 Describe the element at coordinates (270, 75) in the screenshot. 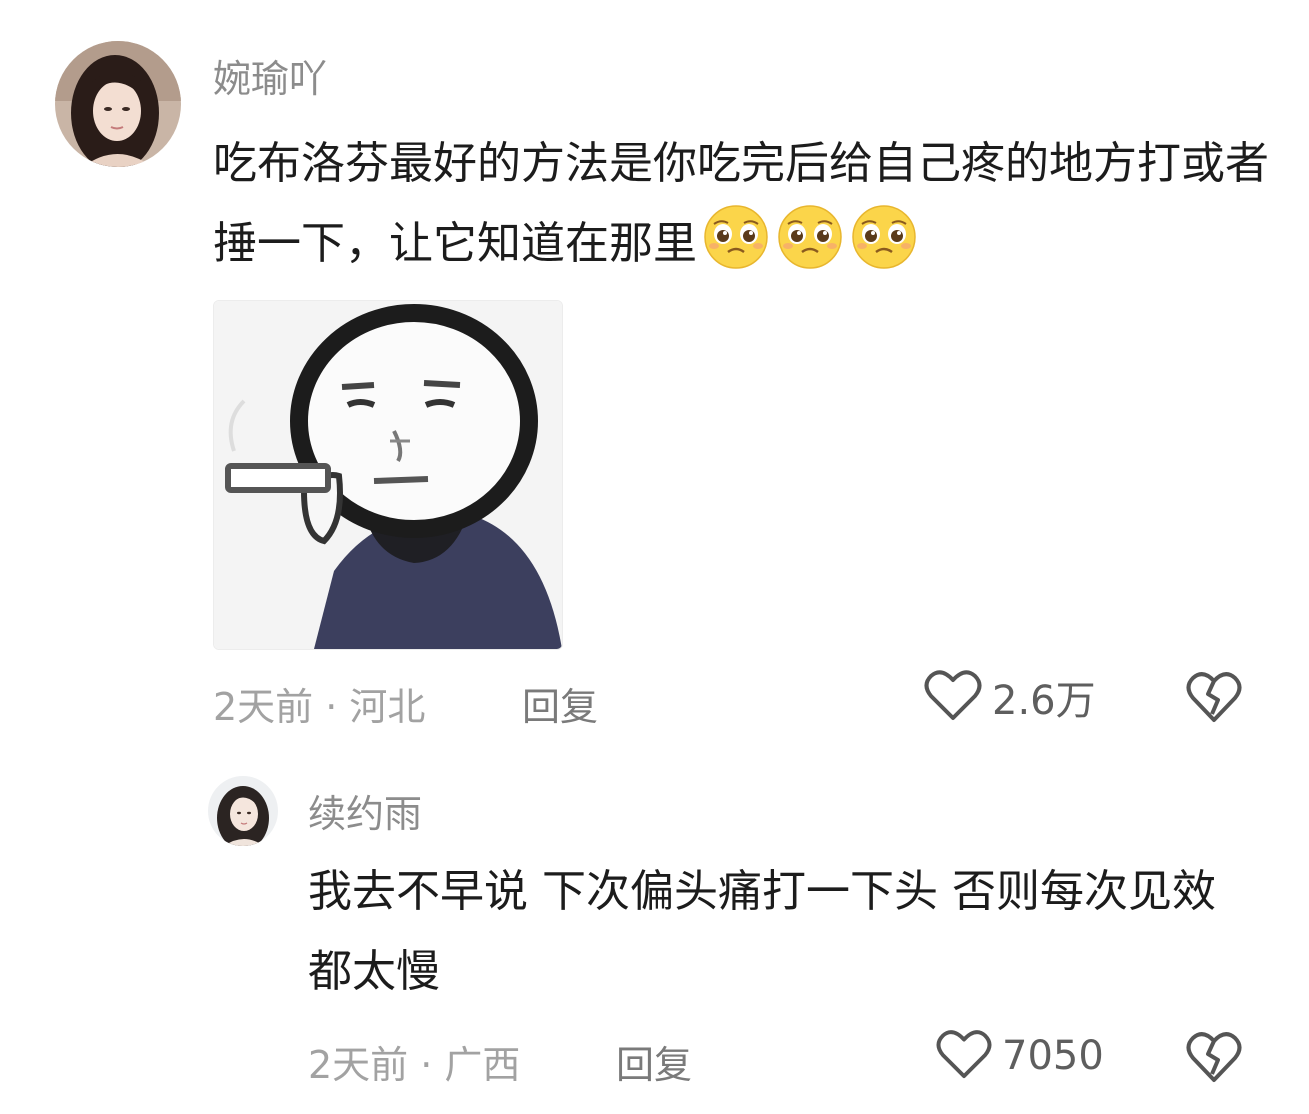

I see `username: 婉瑜吖` at that location.